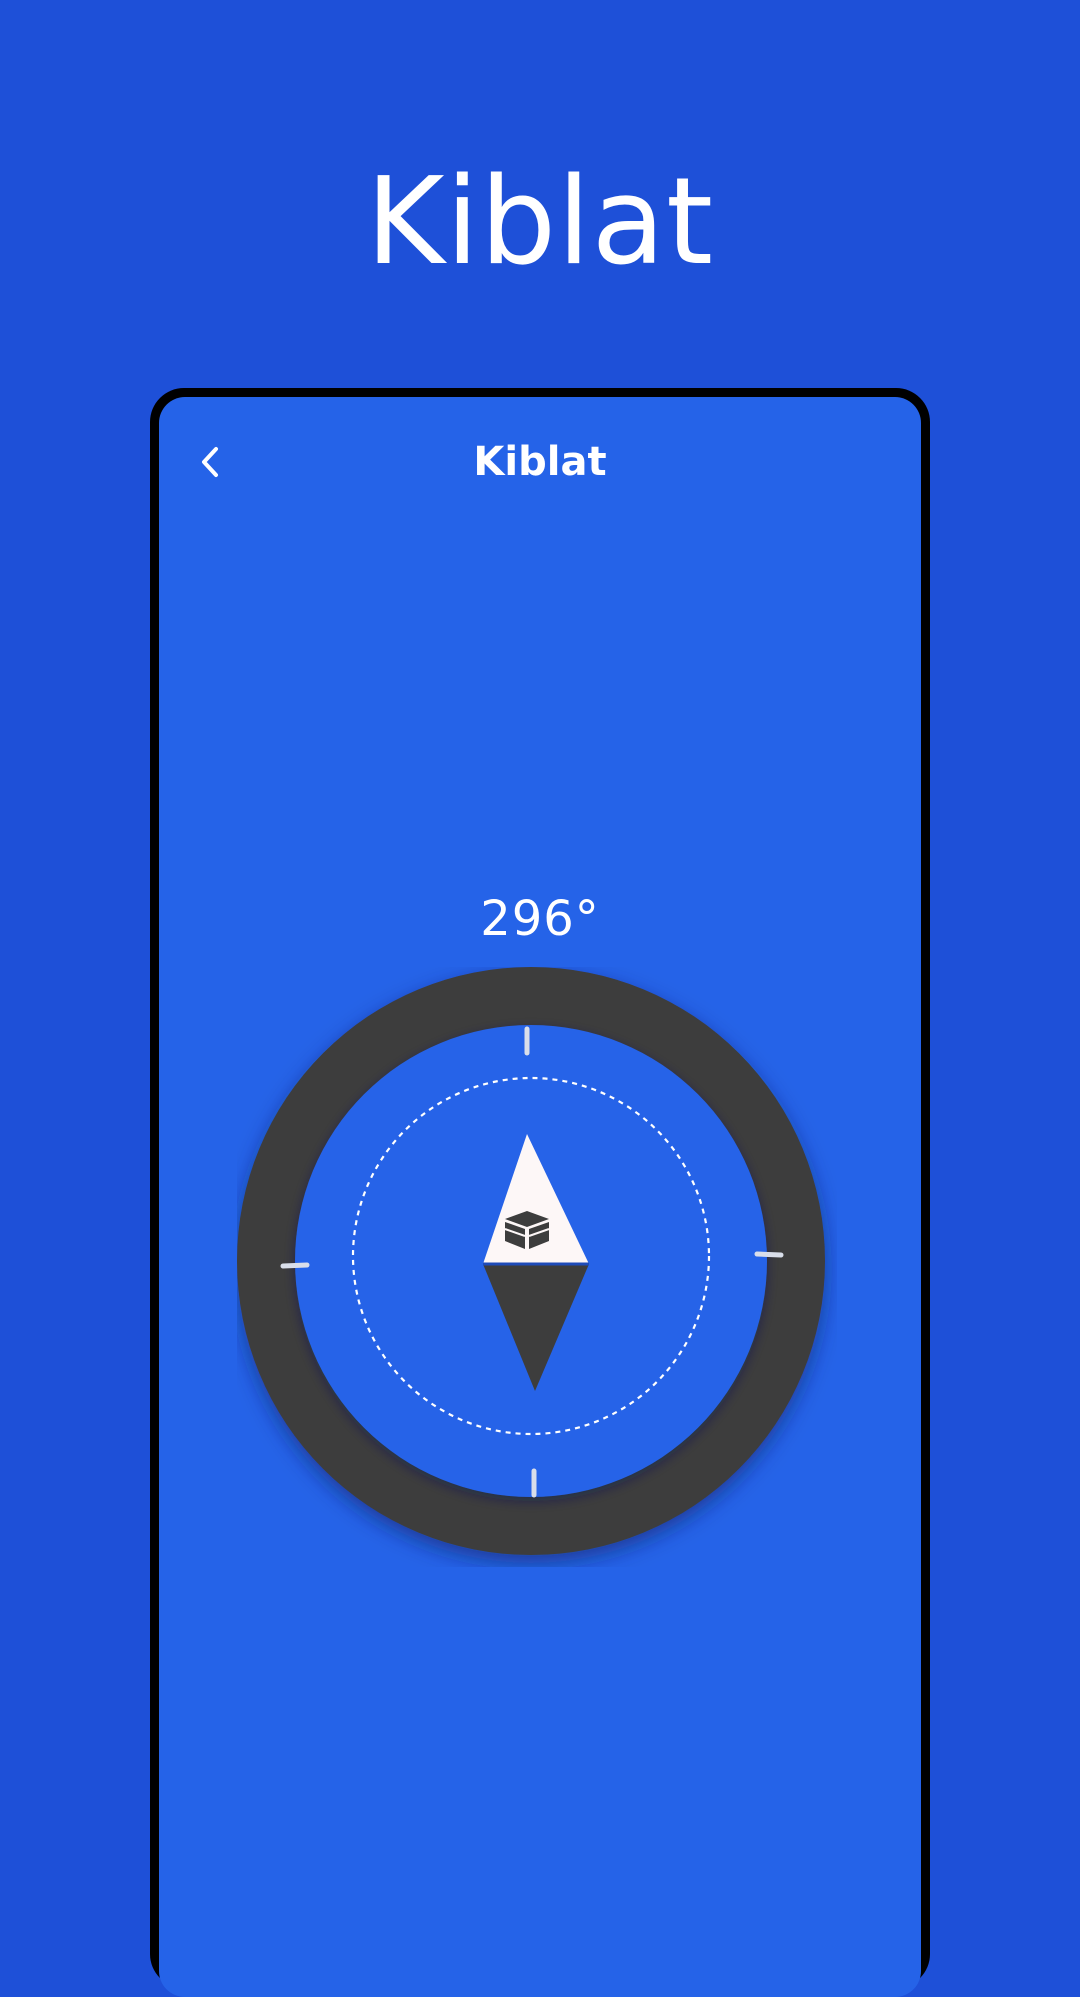 The width and height of the screenshot is (1080, 1997). What do you see at coordinates (540, 462) in the screenshot?
I see `screen-title: Kiblat` at bounding box center [540, 462].